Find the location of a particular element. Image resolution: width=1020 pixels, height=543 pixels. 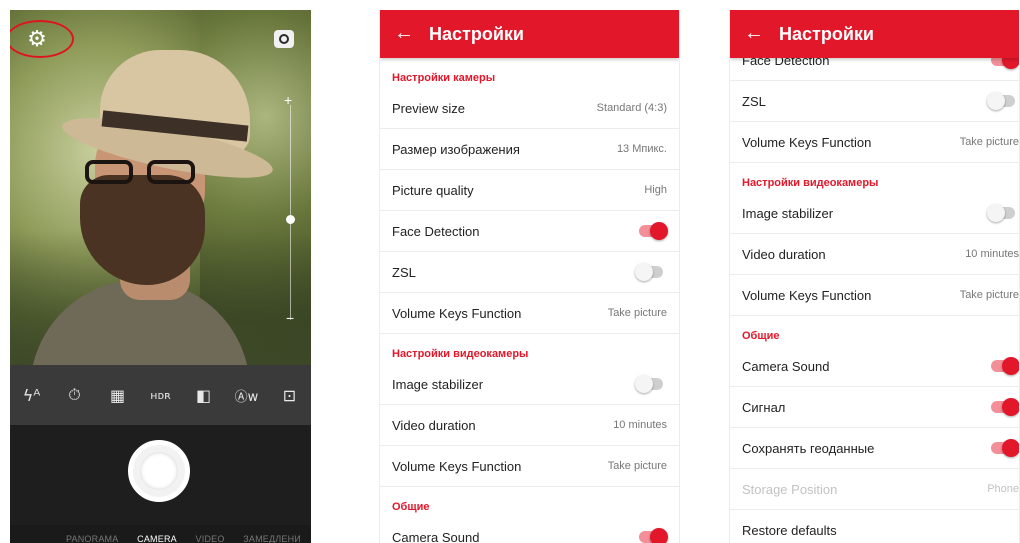

shutter-area is located at coordinates (160, 475).